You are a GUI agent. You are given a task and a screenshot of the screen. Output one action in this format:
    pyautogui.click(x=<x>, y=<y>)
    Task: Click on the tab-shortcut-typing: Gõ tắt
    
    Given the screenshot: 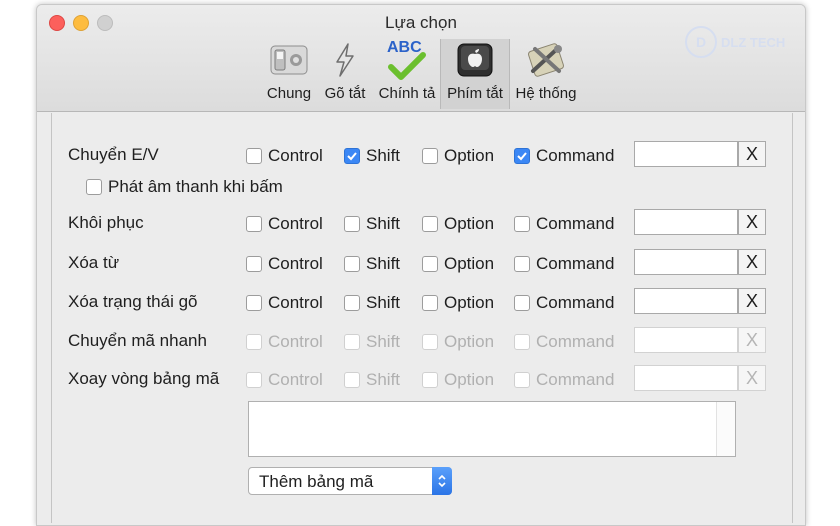 What is the action you would take?
    pyautogui.click(x=345, y=74)
    